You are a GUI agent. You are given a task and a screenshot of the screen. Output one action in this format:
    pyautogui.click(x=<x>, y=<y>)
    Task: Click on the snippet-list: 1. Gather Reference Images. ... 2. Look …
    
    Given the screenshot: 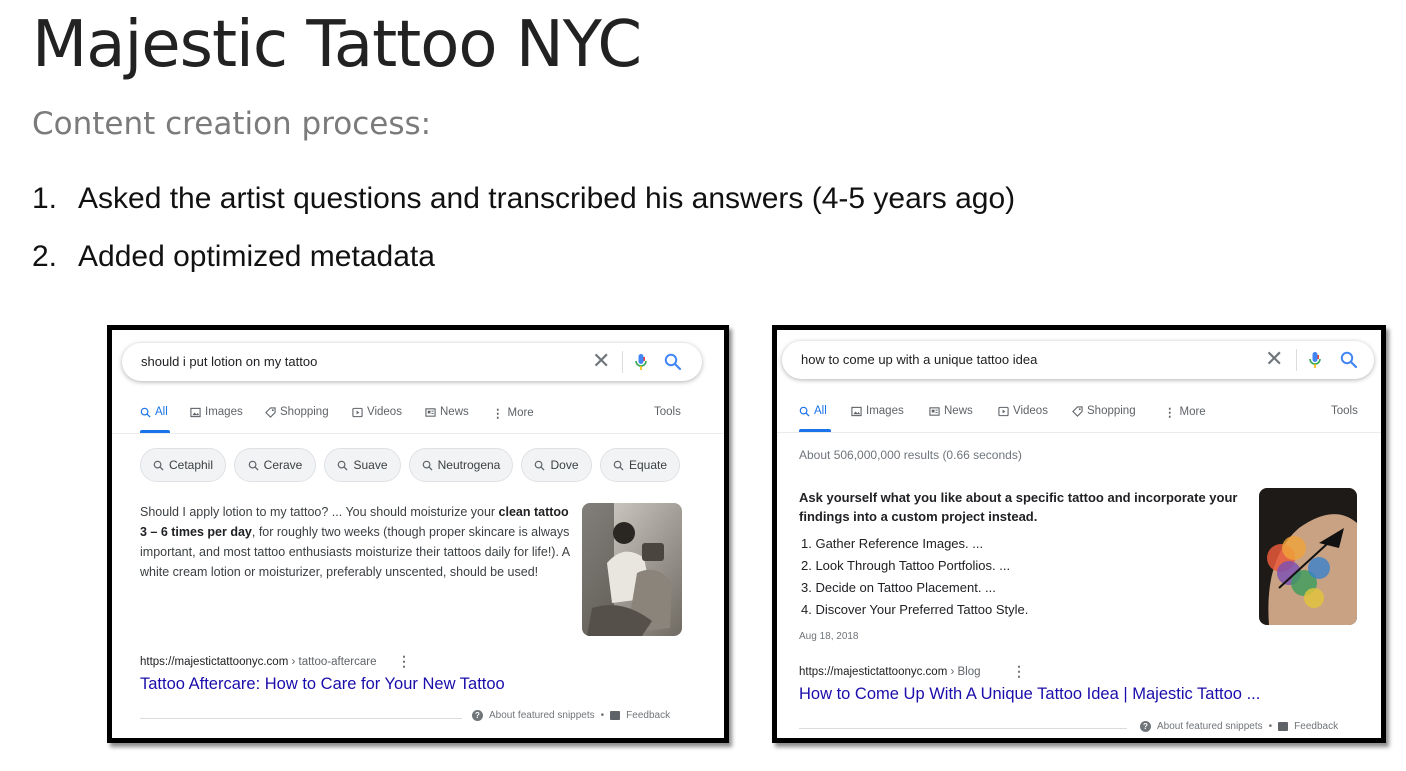 What is the action you would take?
    pyautogui.click(x=914, y=577)
    